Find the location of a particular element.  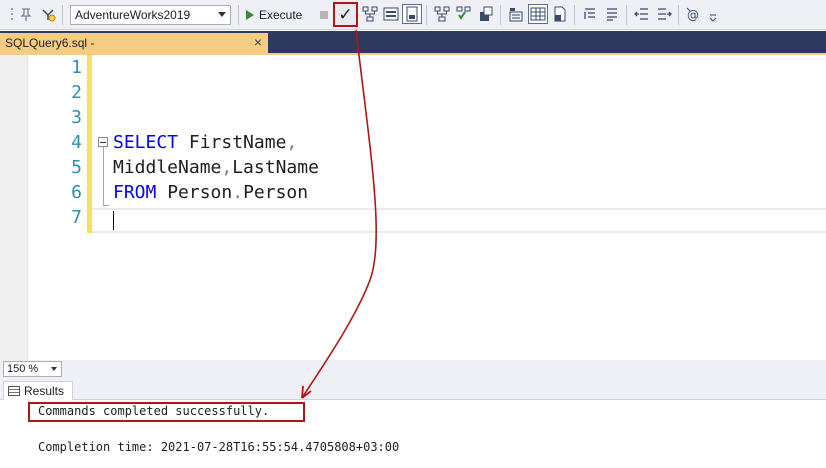

parse-button: ✓ is located at coordinates (345, 14).